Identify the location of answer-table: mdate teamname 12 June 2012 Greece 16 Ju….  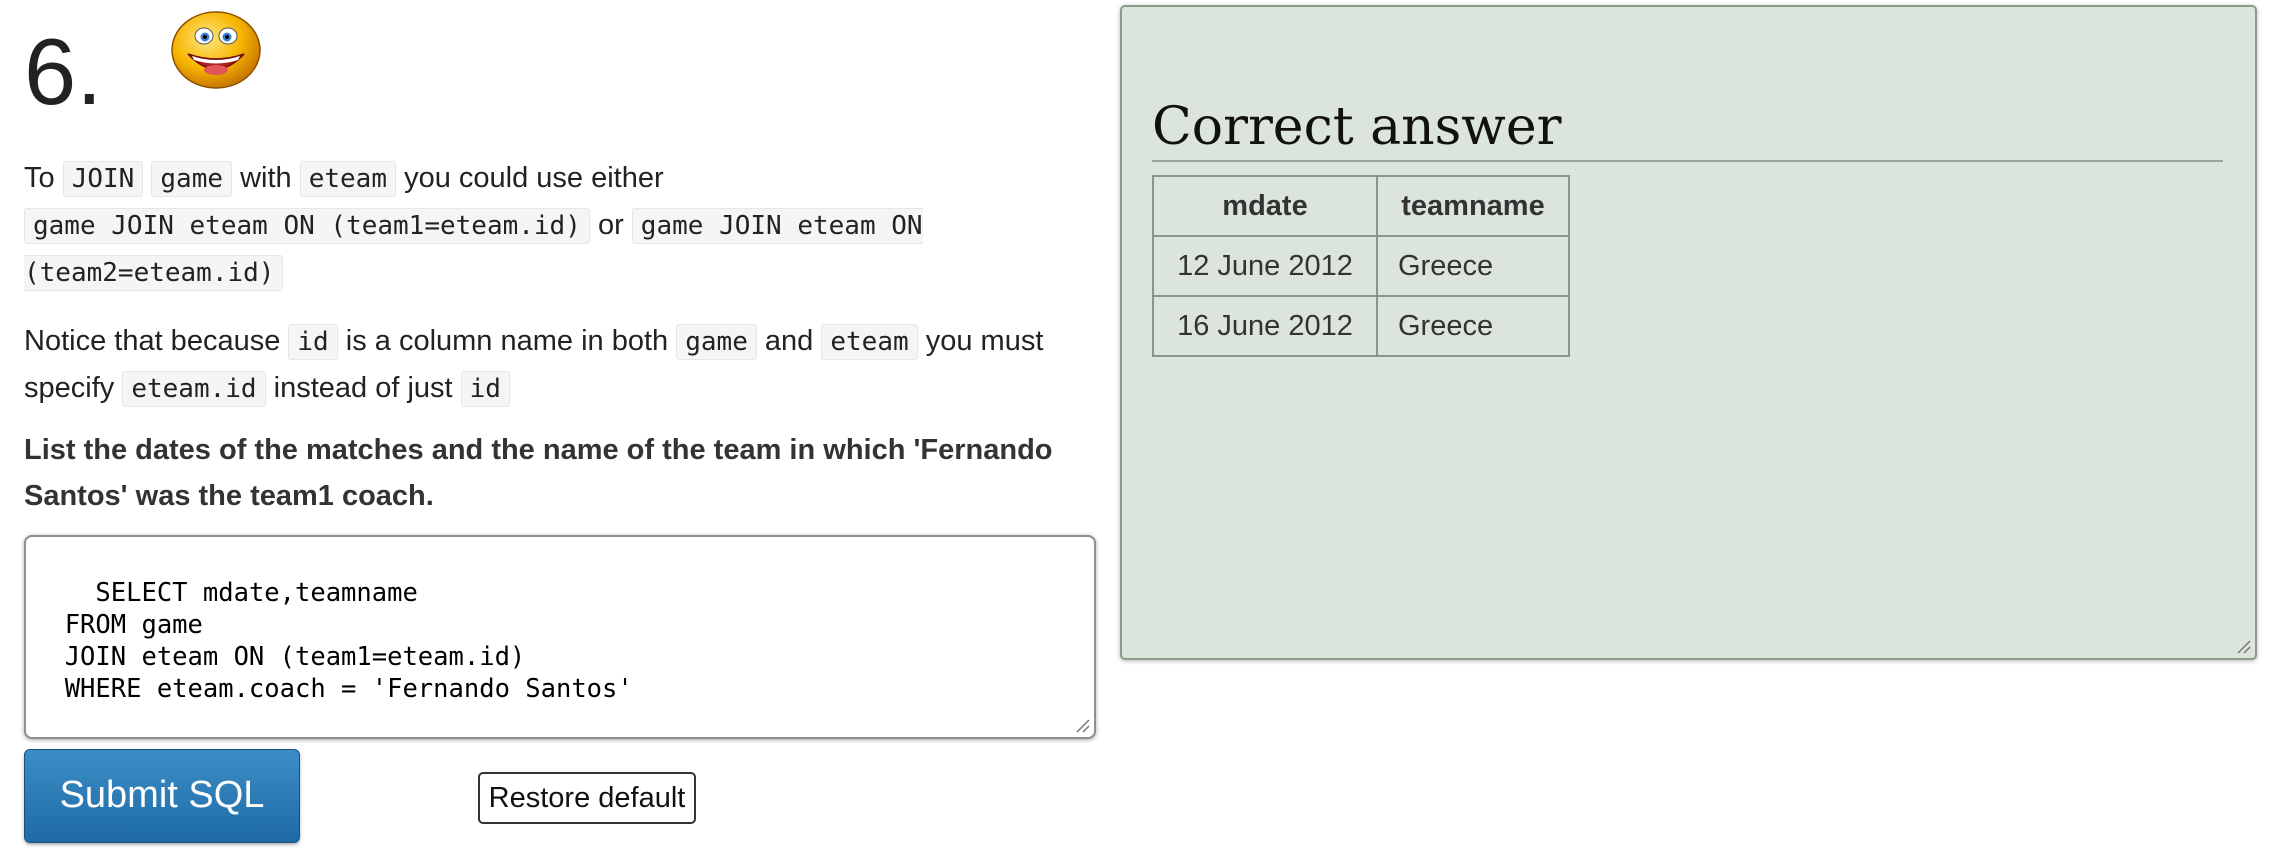
(1361, 266).